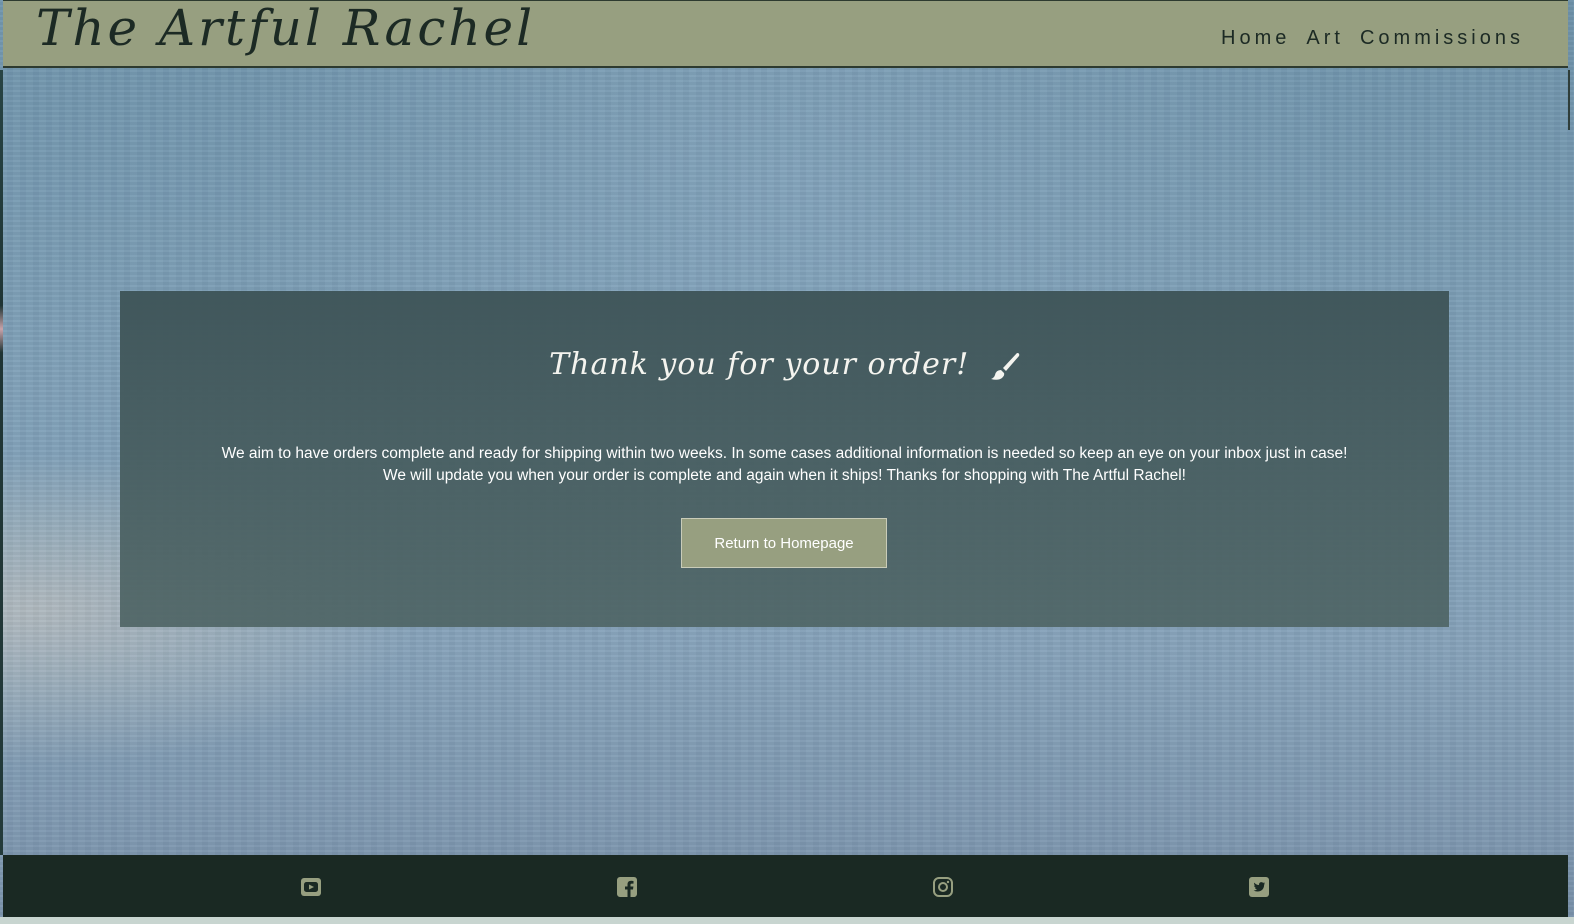 Image resolution: width=1574 pixels, height=924 pixels. What do you see at coordinates (759, 364) in the screenshot?
I see `thank-you-heading: Thank you for your order!` at bounding box center [759, 364].